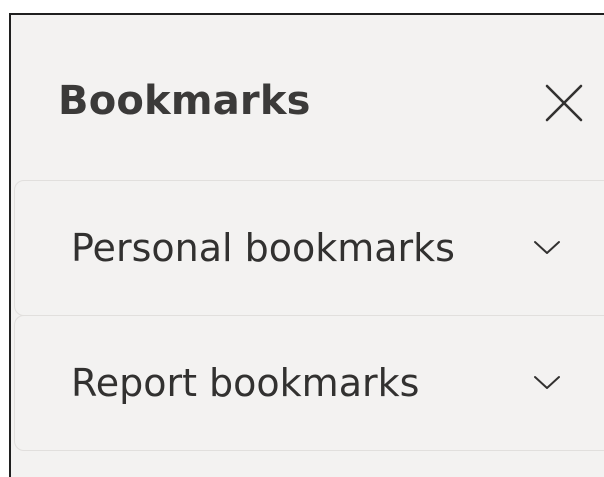 The height and width of the screenshot is (477, 604). What do you see at coordinates (263, 248) in the screenshot?
I see `personal-bookmarks-label: Personal bookmarks` at bounding box center [263, 248].